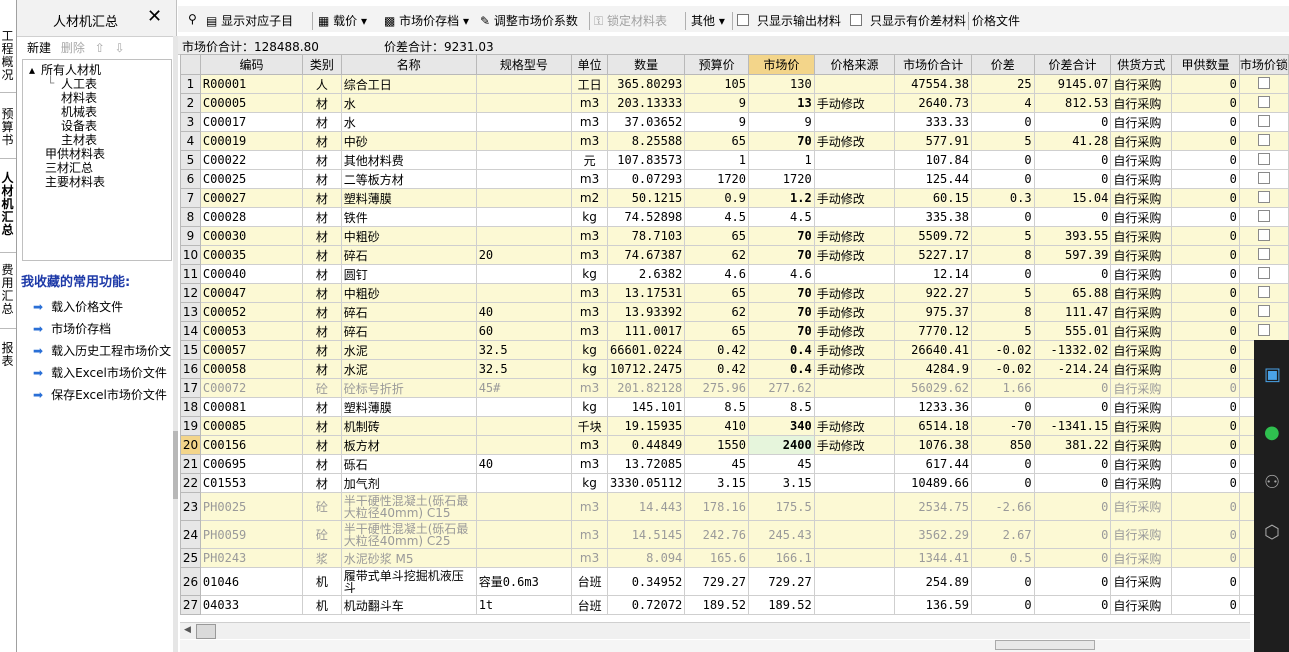 The image size is (1289, 652). Describe the element at coordinates (933, 388) in the screenshot. I see `cell-market-total: 56029.62` at that location.